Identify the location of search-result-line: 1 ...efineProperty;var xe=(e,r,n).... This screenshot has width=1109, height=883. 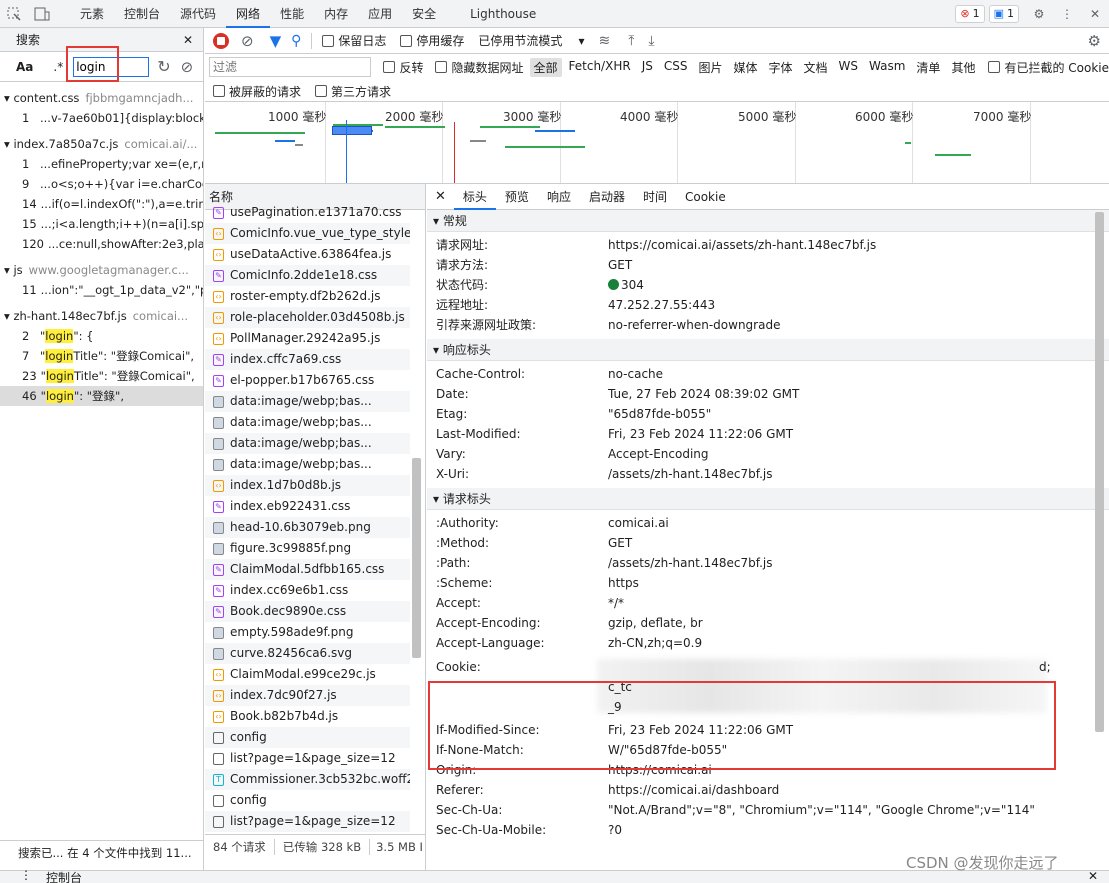
(101, 164).